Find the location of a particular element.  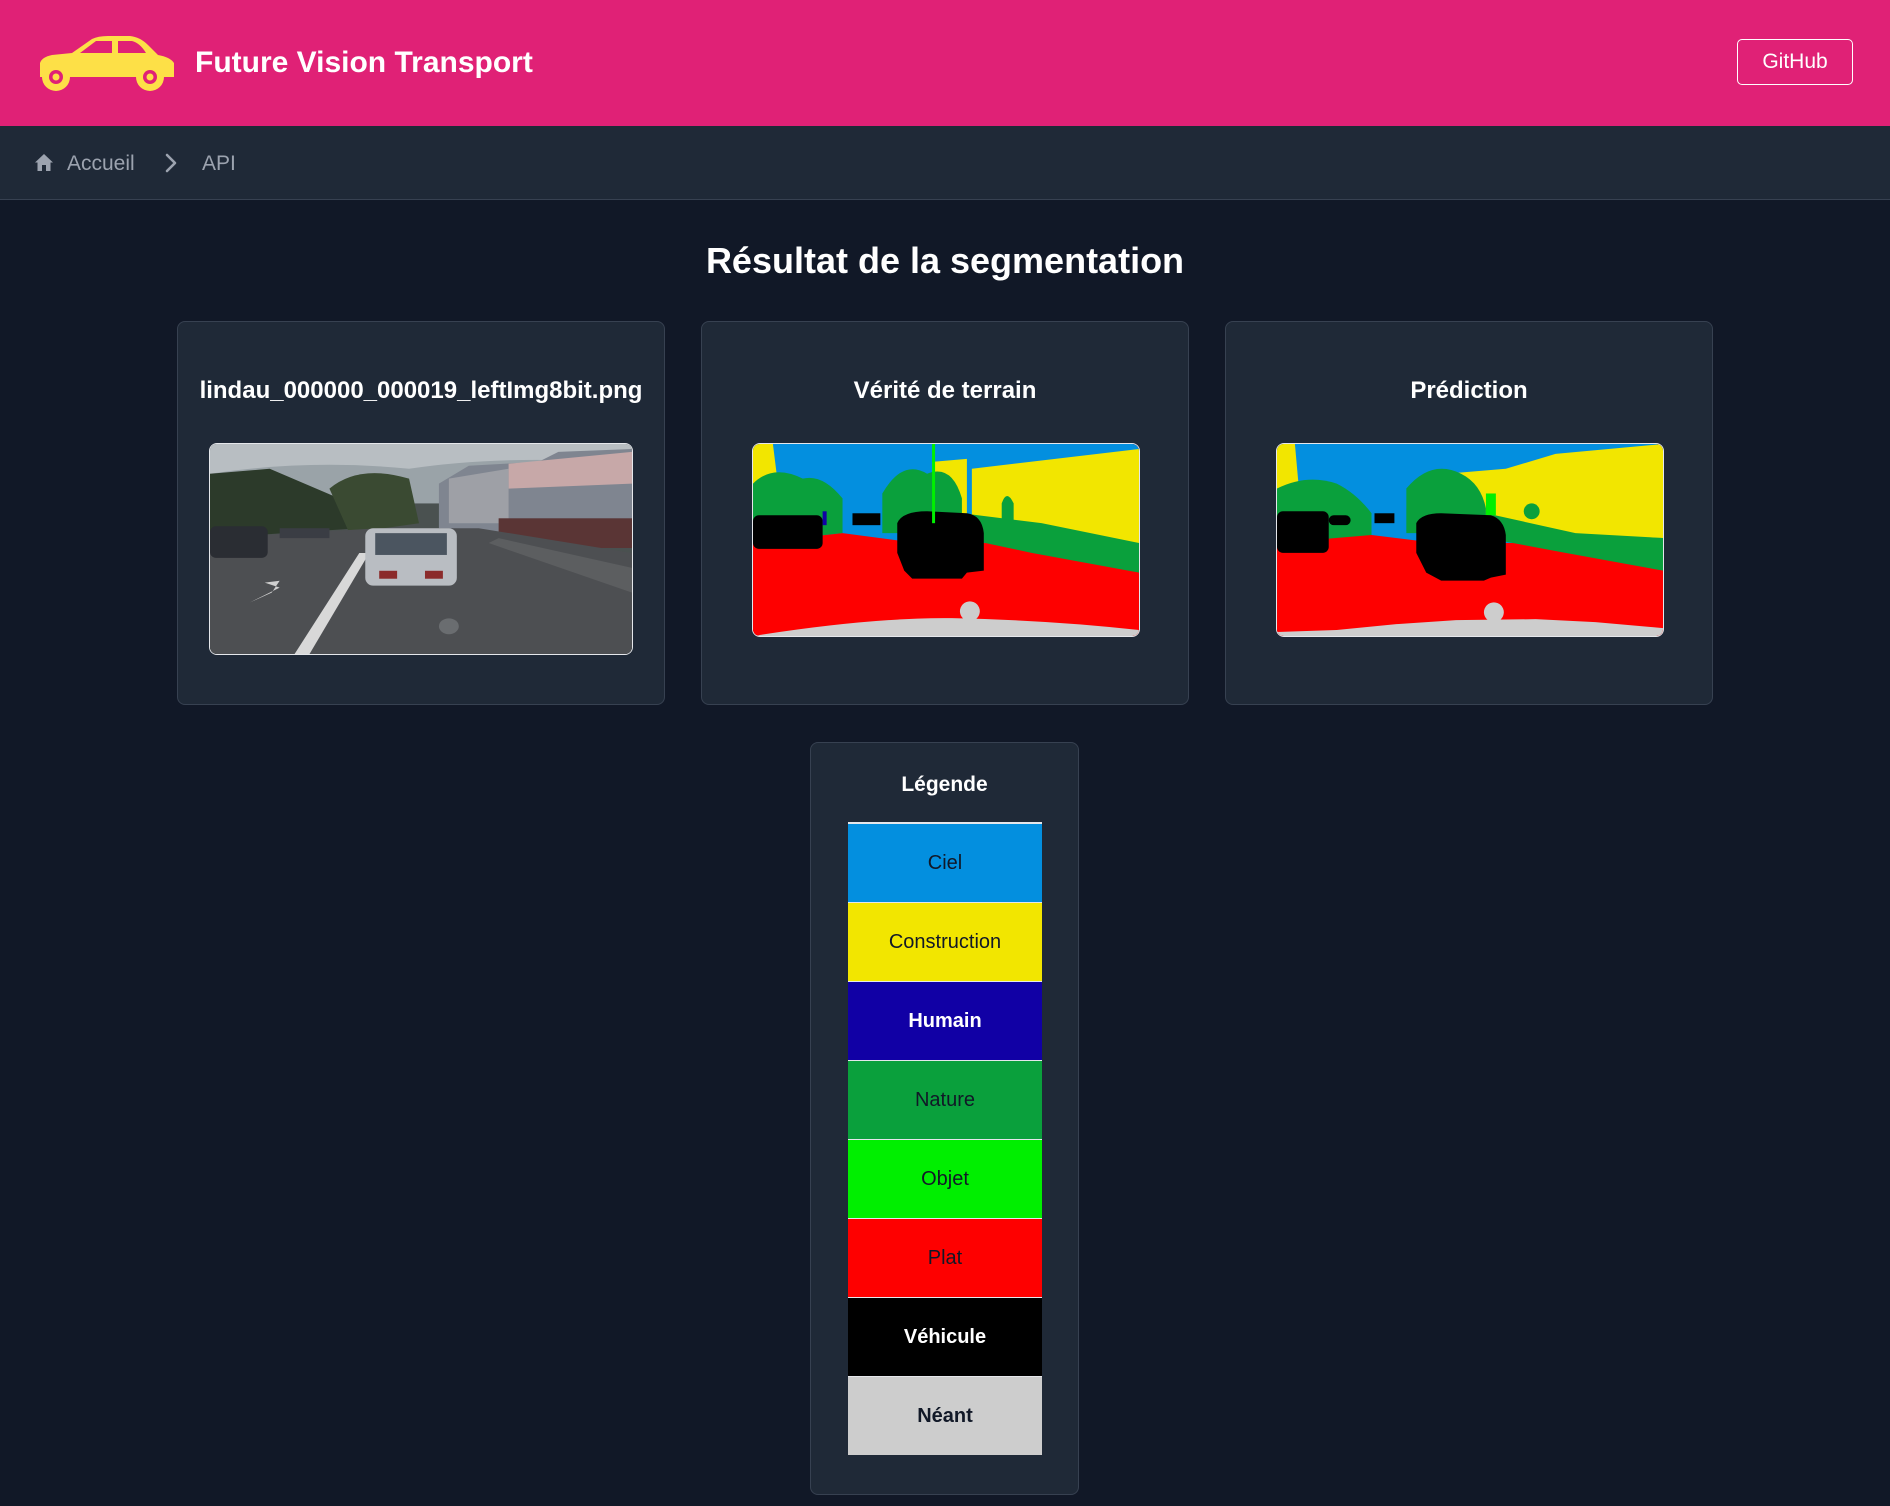

legend-item-vehicule: Véhicule is located at coordinates (945, 1337).